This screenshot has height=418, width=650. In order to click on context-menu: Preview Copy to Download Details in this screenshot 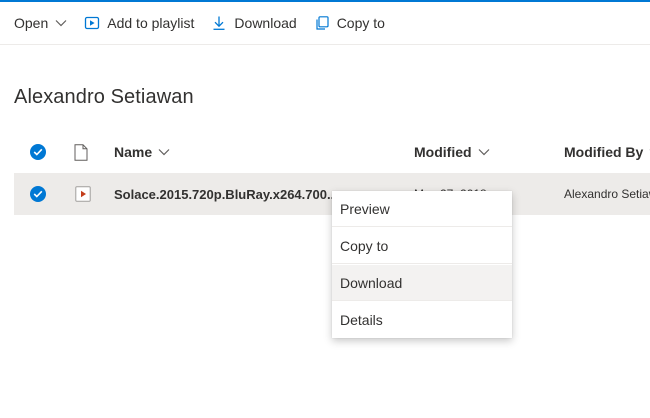, I will do `click(422, 264)`.